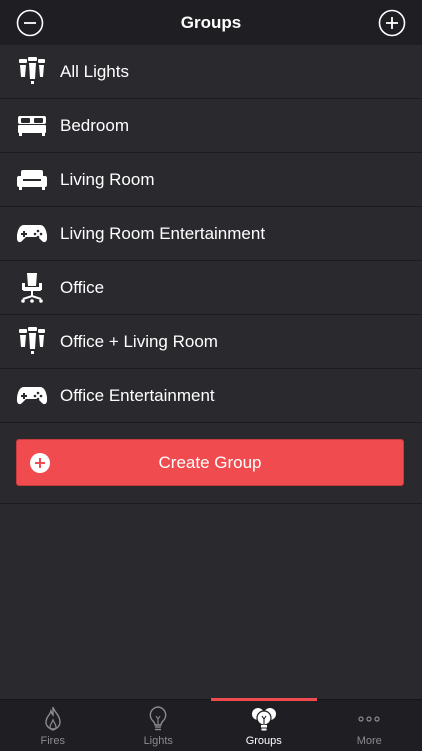 The height and width of the screenshot is (751, 422). I want to click on group-label: Living Room Entertainment, so click(162, 234).